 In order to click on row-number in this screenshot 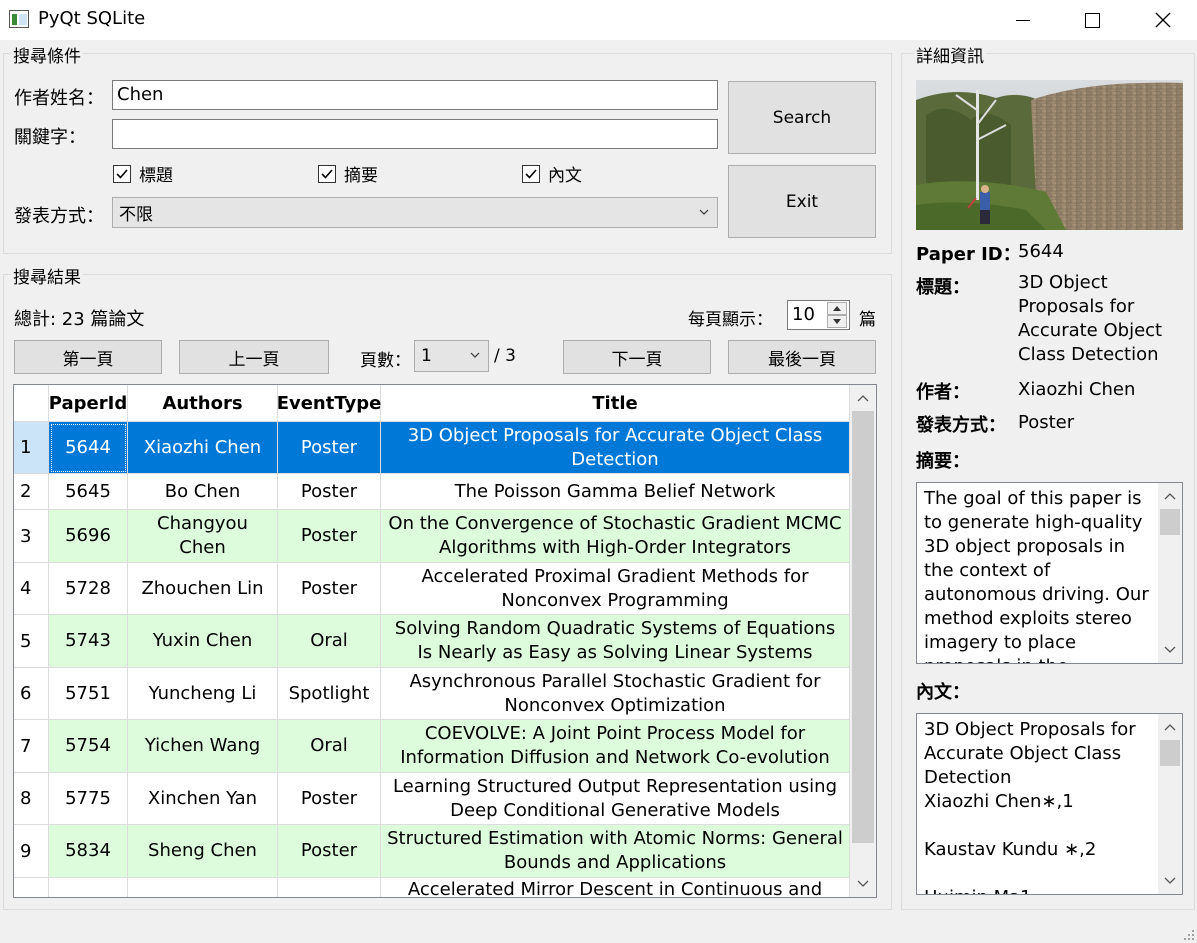, I will do `click(31, 887)`.